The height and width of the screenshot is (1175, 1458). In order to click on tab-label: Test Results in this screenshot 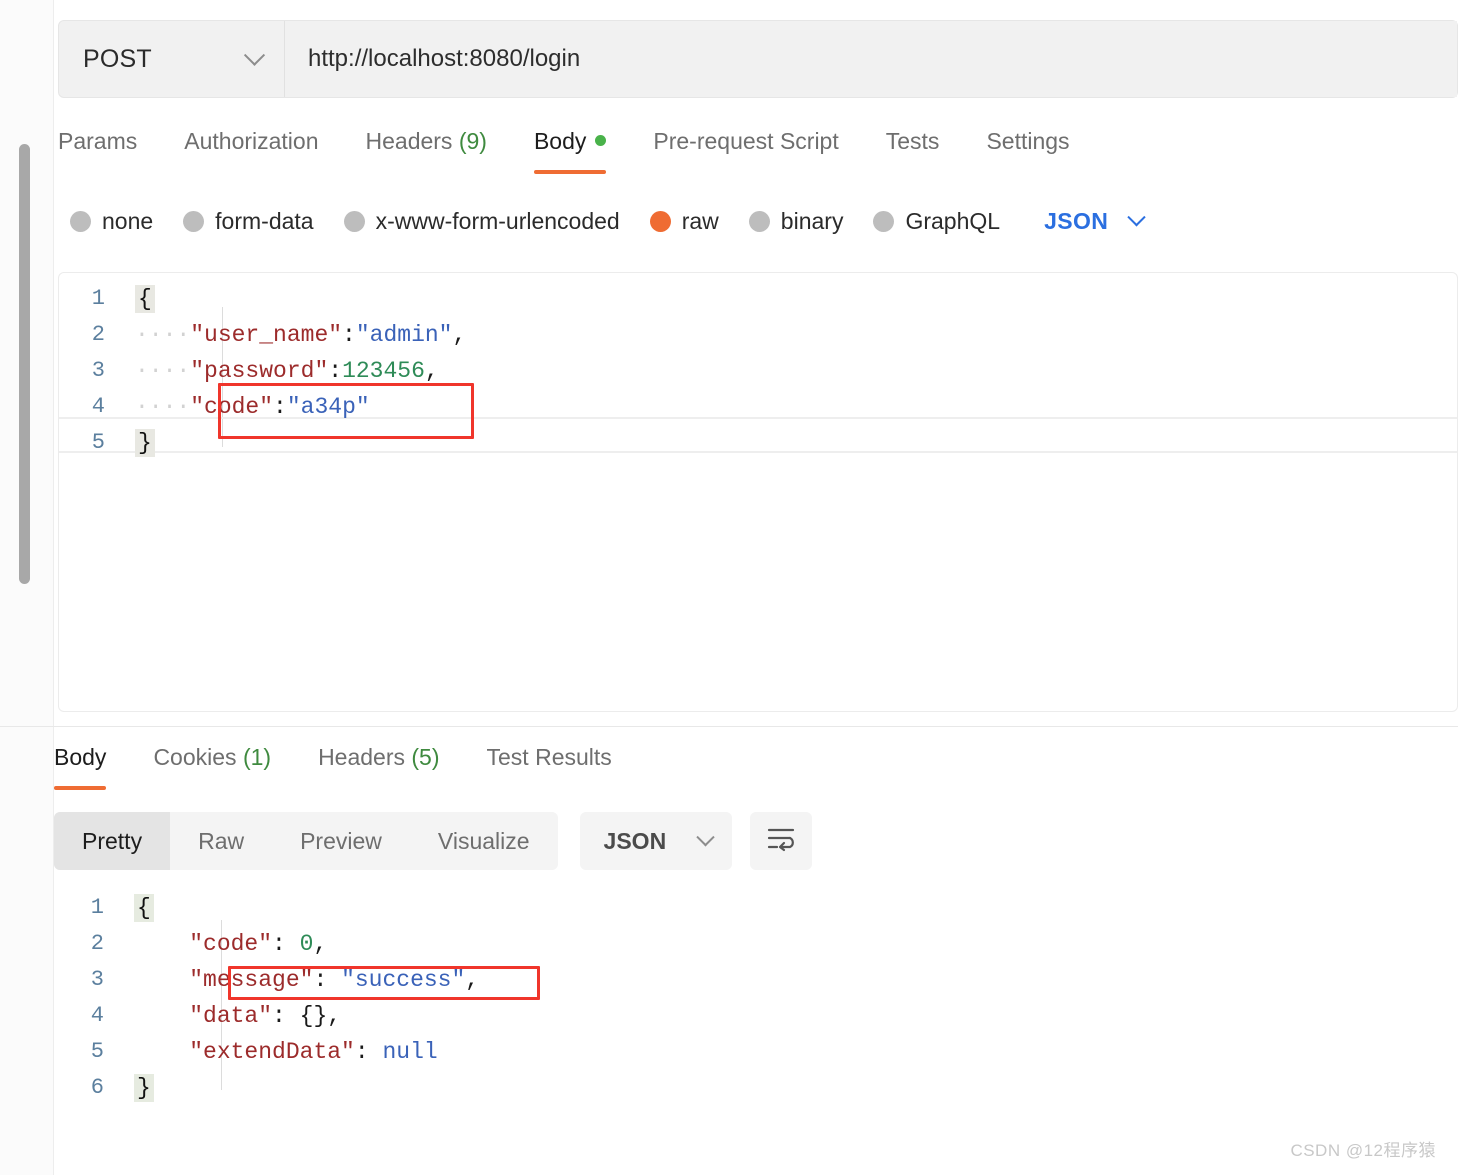, I will do `click(549, 757)`.